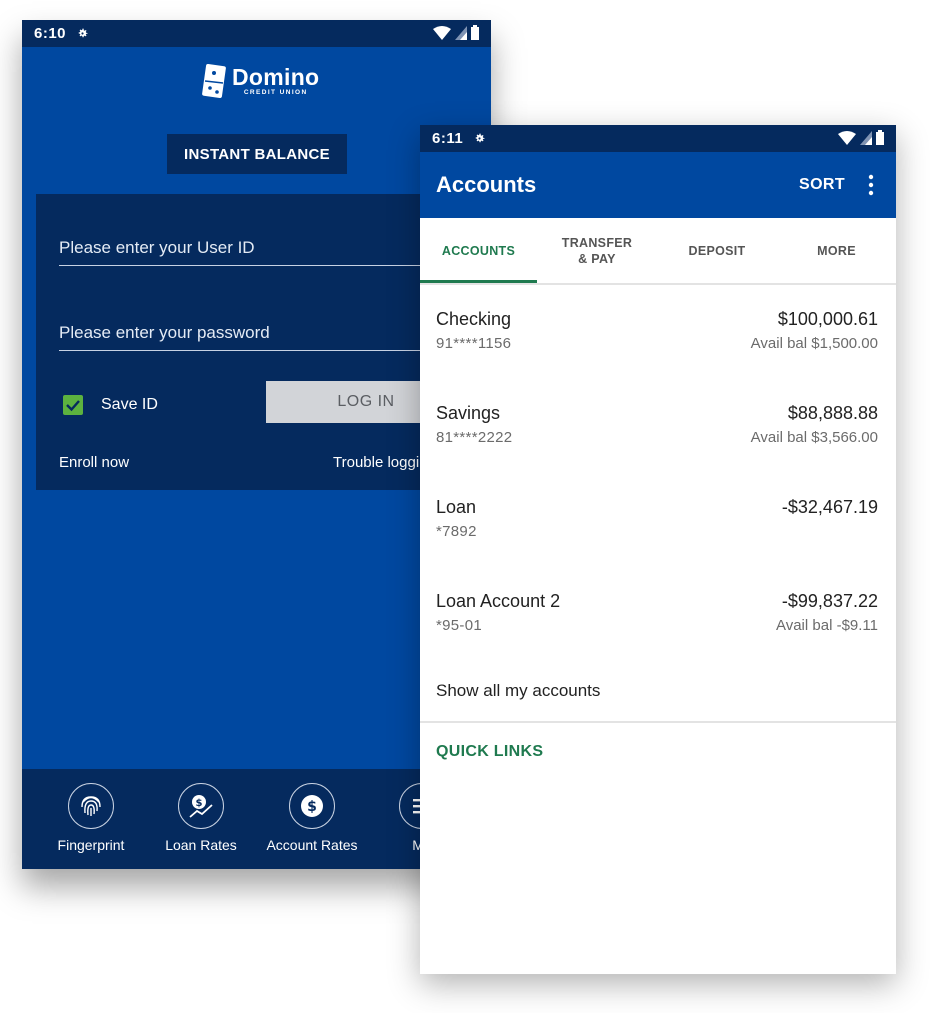 The height and width of the screenshot is (1013, 935). I want to click on account-number: 91****1156, so click(474, 343).